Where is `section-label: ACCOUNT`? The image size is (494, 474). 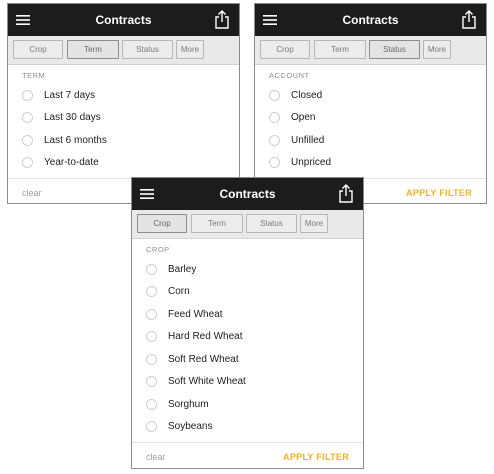 section-label: ACCOUNT is located at coordinates (289, 75).